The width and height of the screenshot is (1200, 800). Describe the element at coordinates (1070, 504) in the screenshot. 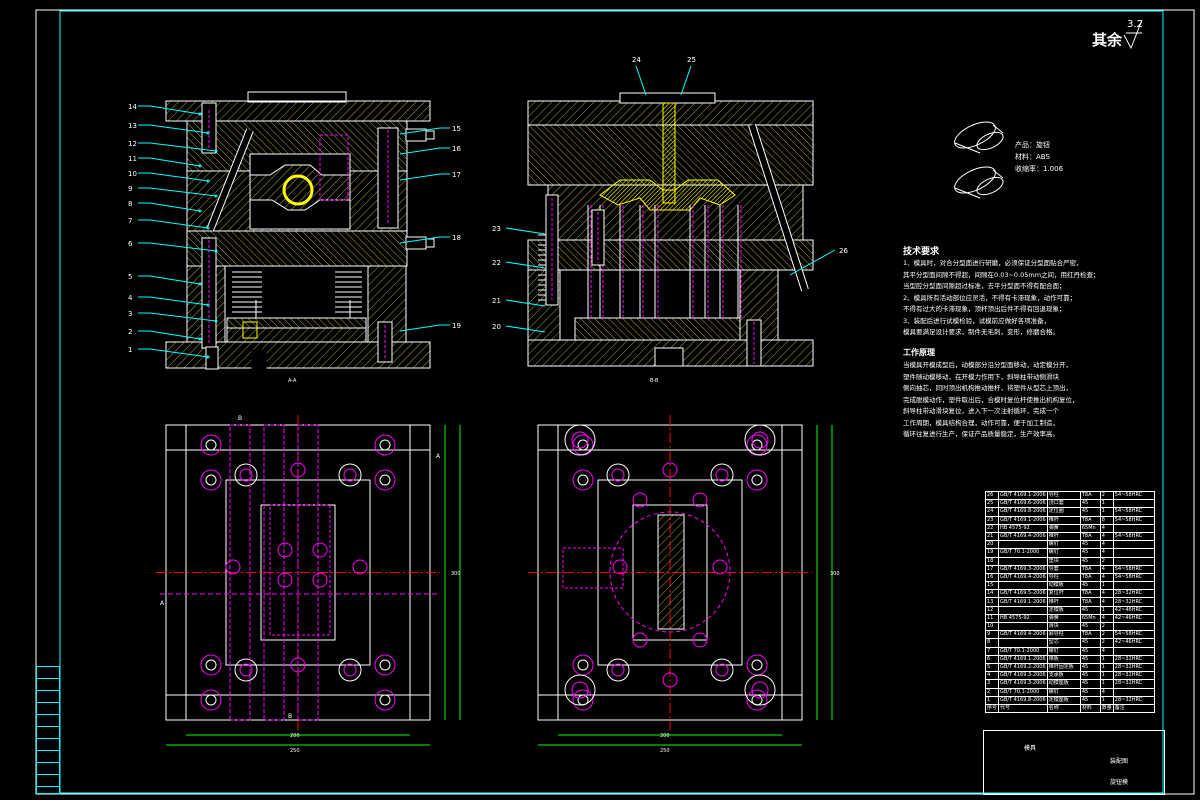

I see `bom-row: 25 GB/T 4169.6-2006 浇口套 45 1` at that location.